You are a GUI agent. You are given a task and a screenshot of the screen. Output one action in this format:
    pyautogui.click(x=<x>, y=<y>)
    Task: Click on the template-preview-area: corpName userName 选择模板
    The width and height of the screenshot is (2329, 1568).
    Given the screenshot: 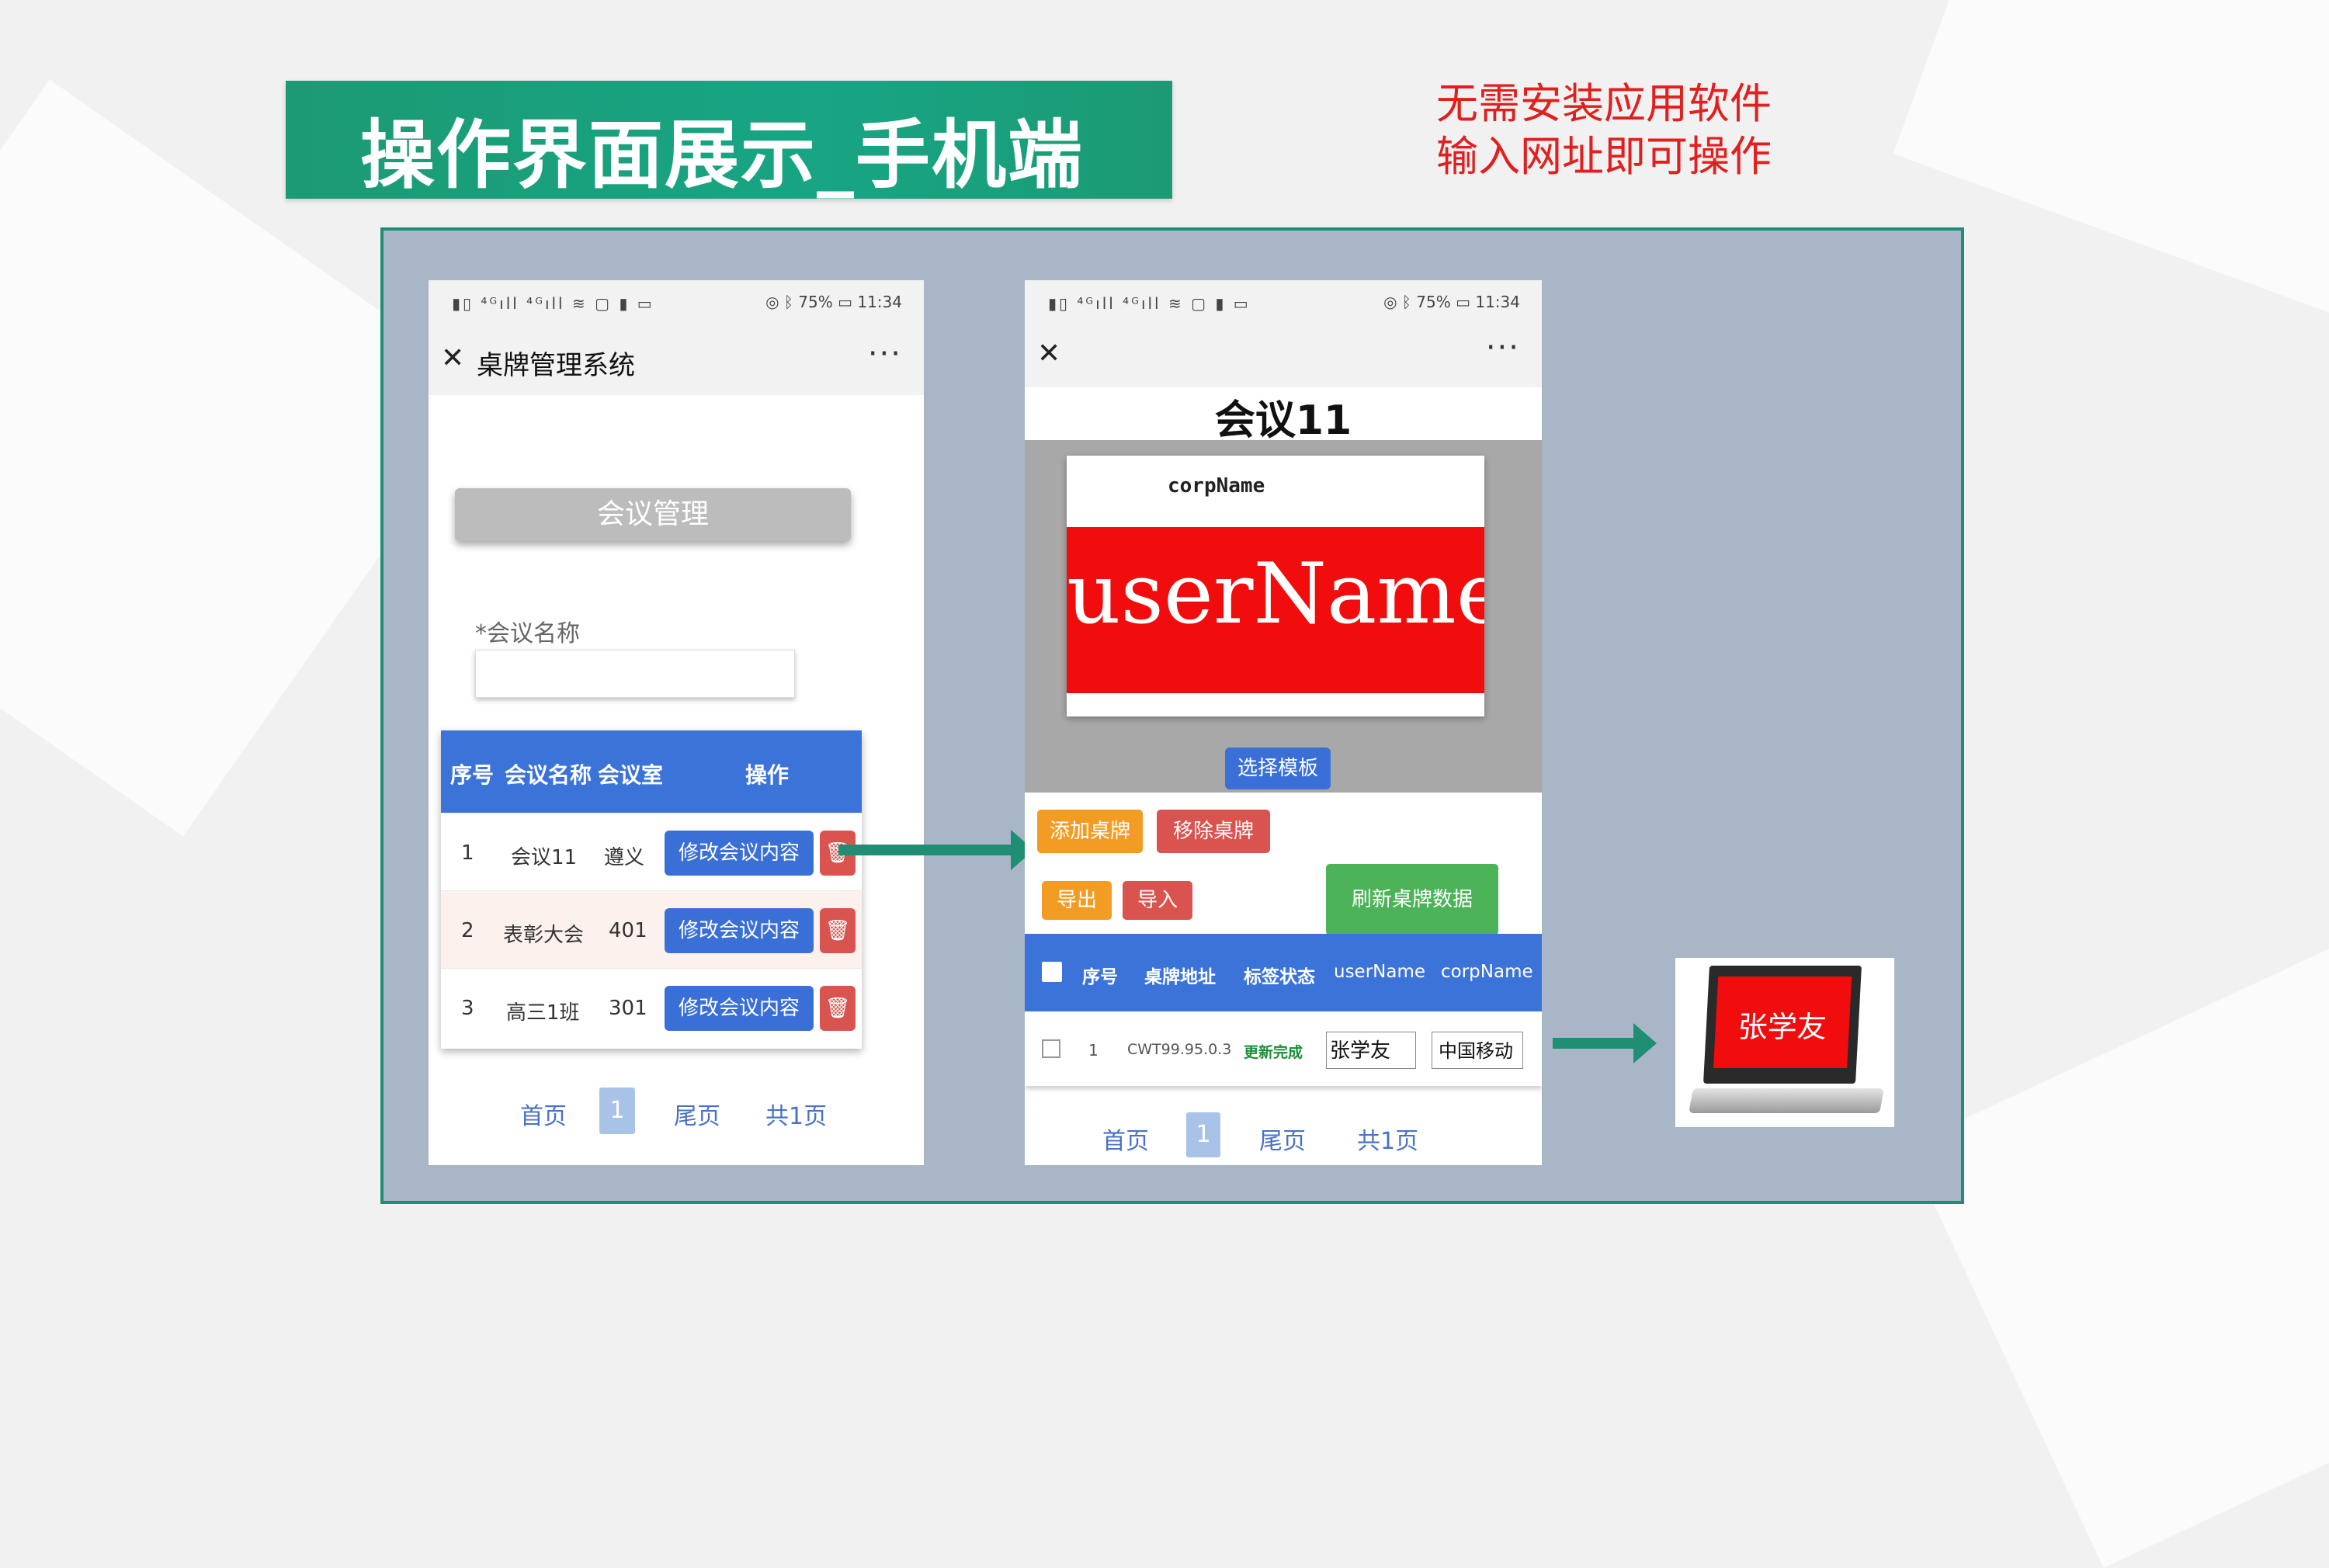 What is the action you would take?
    pyautogui.click(x=1283, y=616)
    